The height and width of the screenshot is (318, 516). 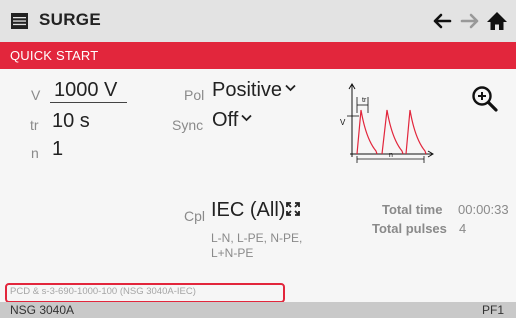 I want to click on coupling-detail: L-N, L-PE, N-PE, L+N-PE, so click(x=257, y=245).